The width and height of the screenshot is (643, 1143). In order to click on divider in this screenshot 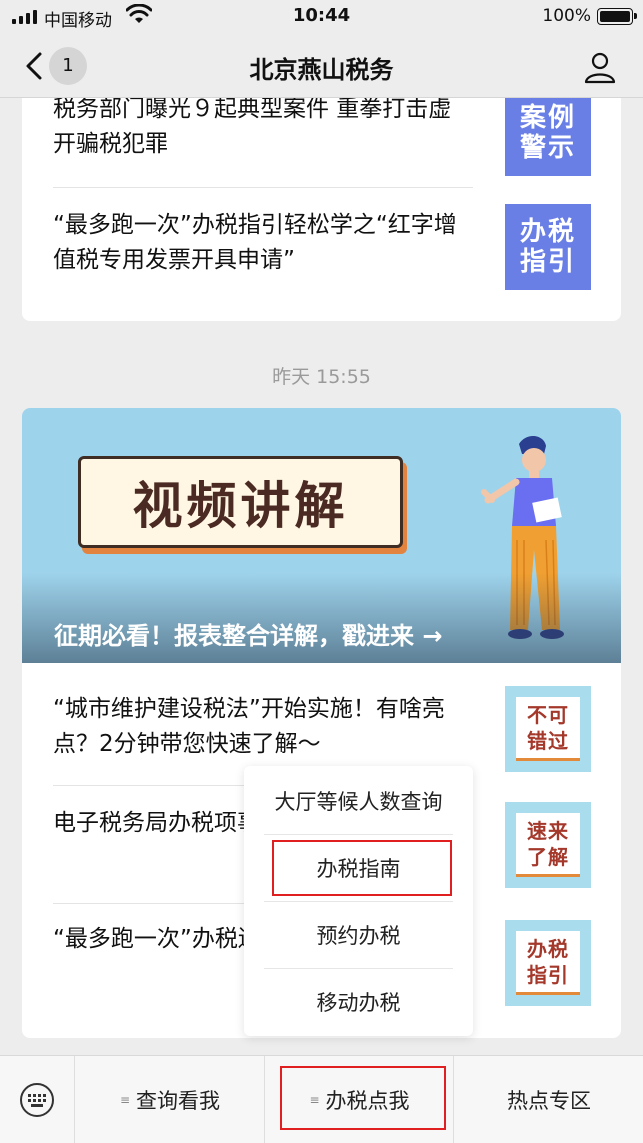, I will do `click(263, 187)`.